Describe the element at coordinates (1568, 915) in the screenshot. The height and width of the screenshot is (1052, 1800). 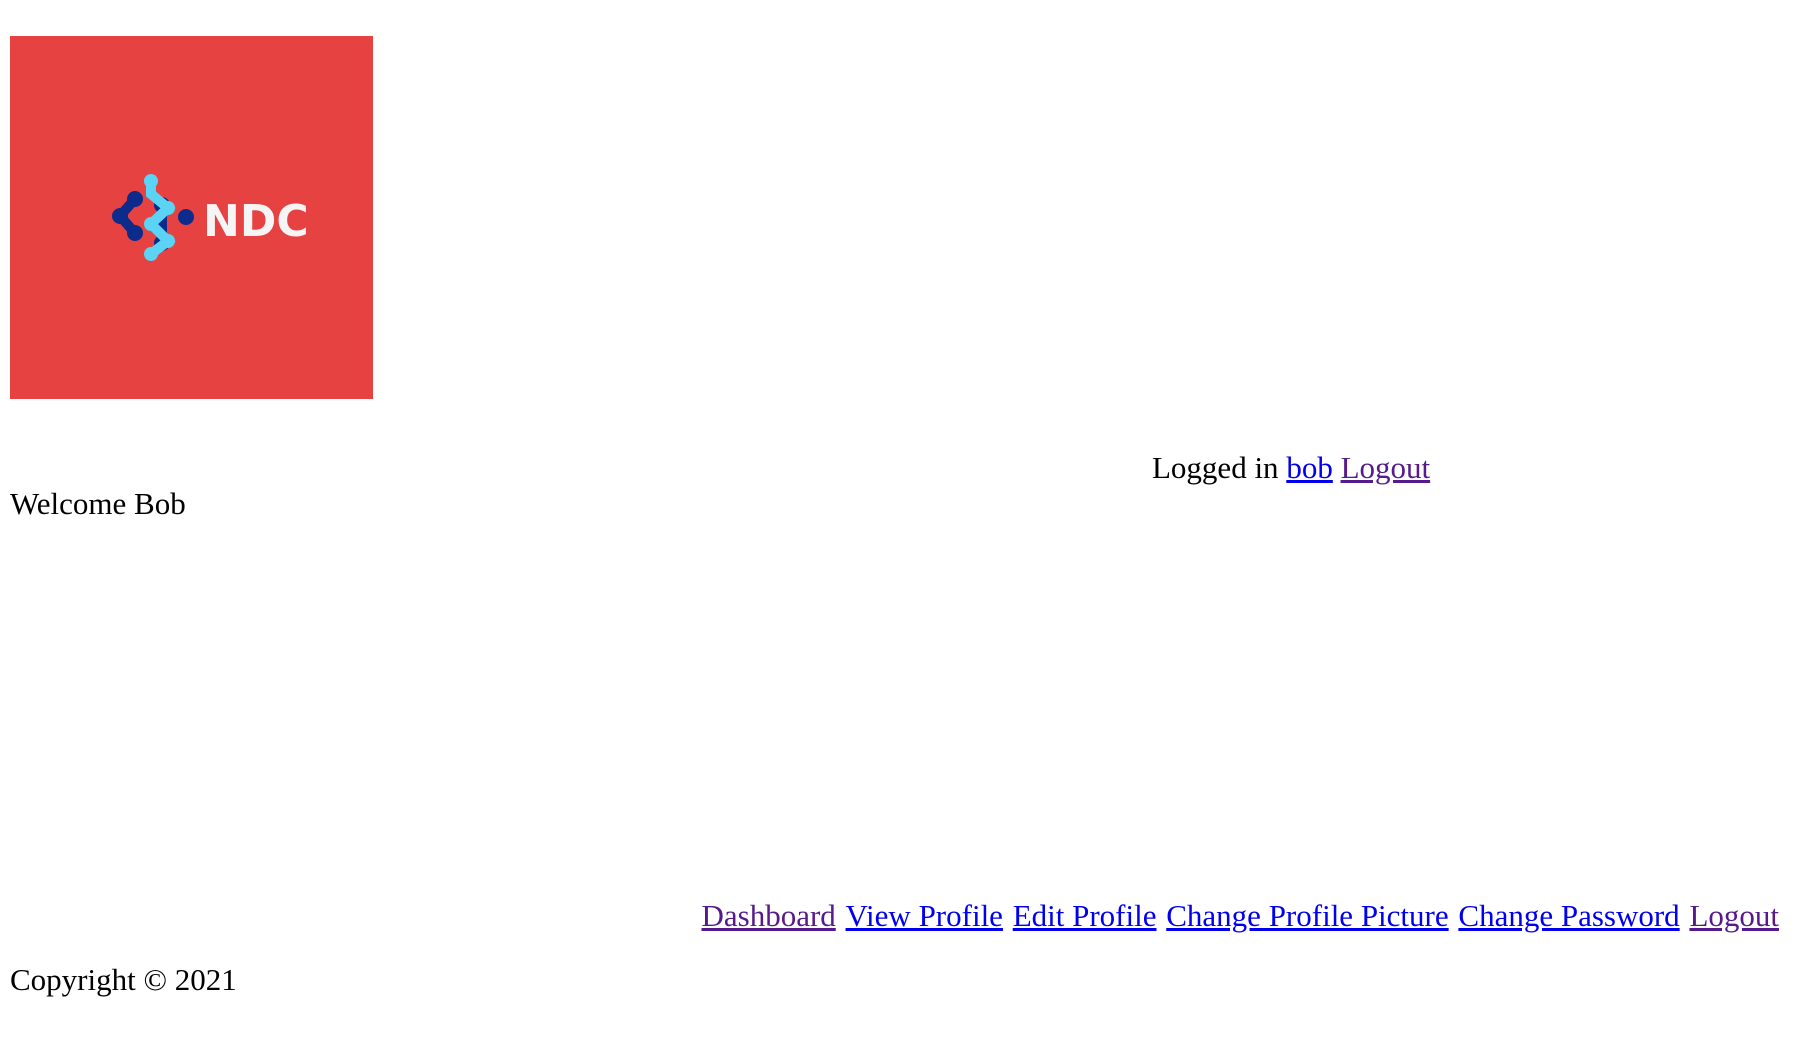
I see `nav-change-password-link: Change Password` at that location.